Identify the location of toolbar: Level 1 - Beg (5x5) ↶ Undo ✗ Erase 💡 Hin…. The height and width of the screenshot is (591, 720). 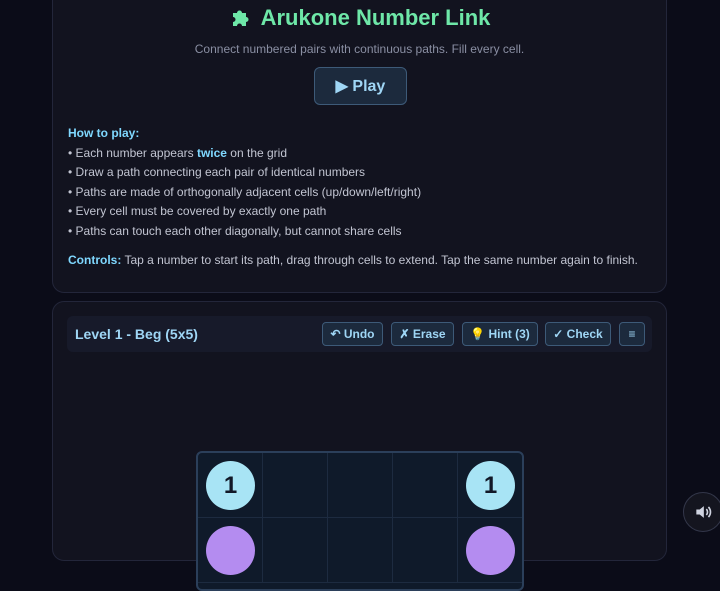
(359, 334).